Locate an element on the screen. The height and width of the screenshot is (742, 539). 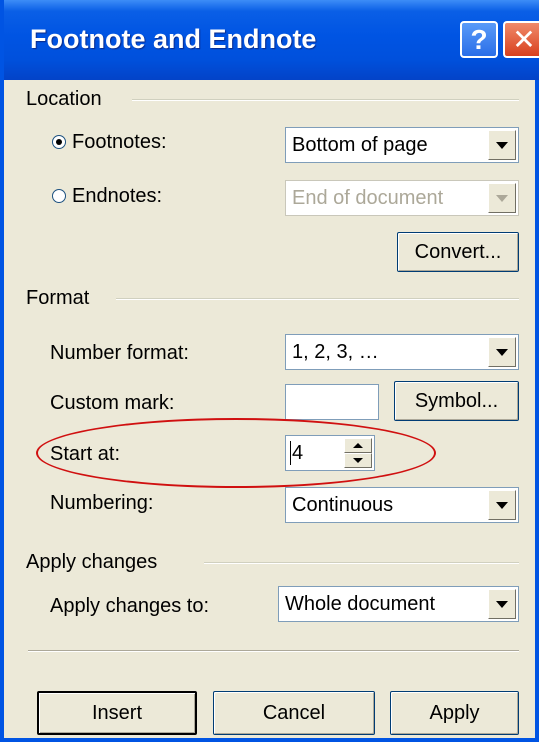
apply-changes-group-line is located at coordinates (361, 563).